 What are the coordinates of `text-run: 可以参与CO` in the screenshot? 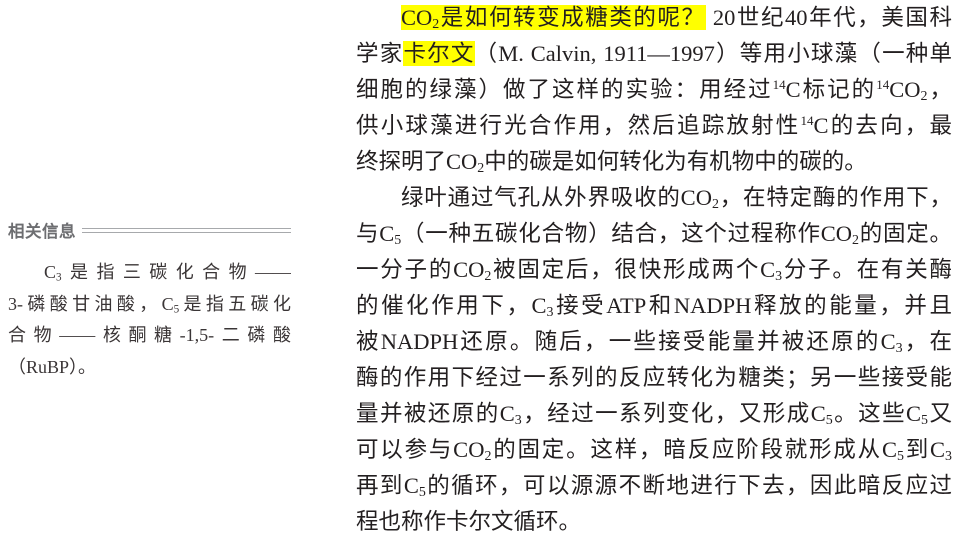 It's located at (420, 449).